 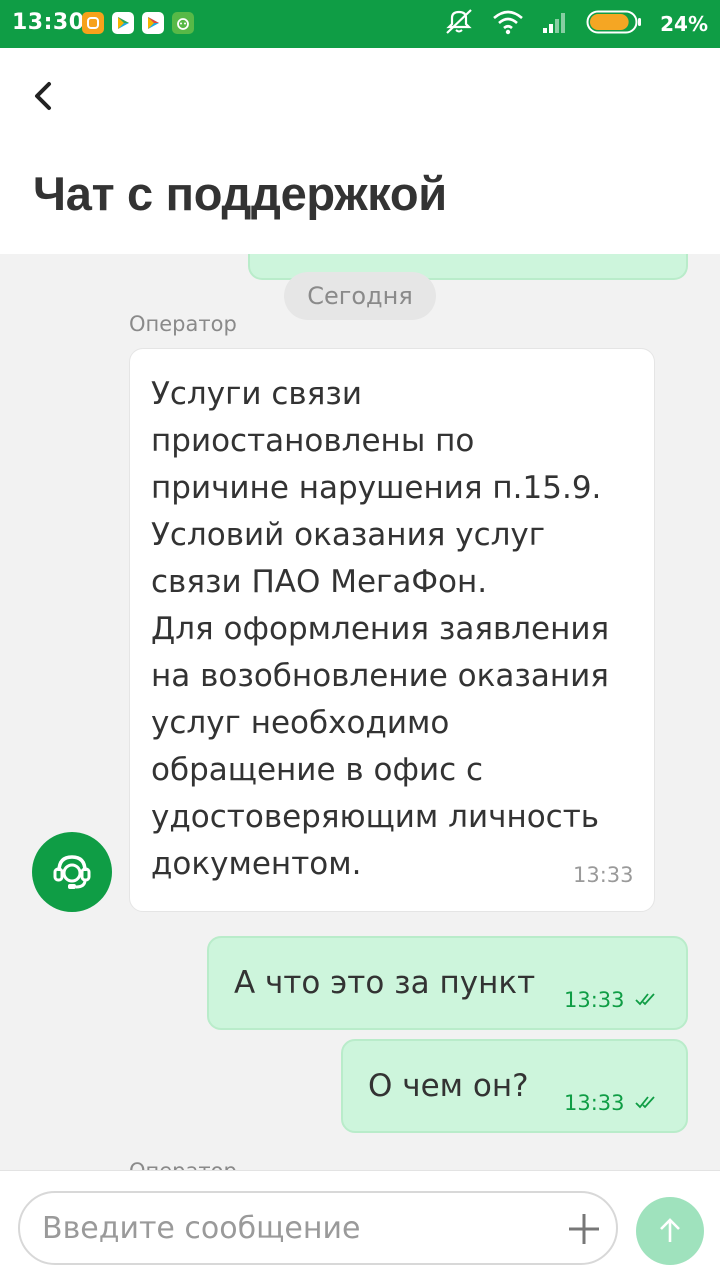 I want to click on send-button, so click(x=670, y=1231).